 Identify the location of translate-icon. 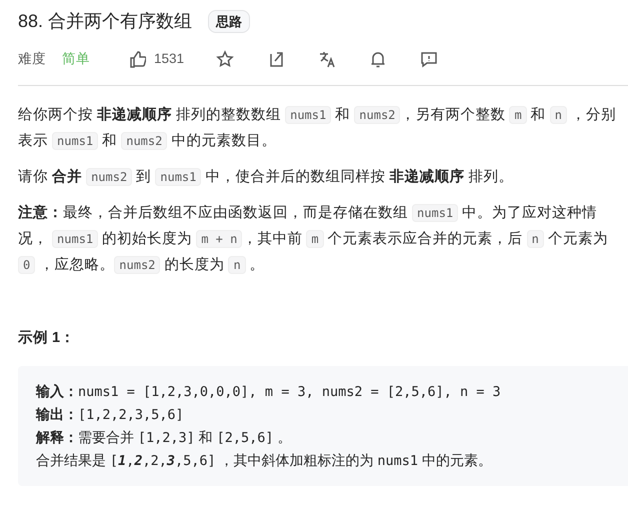
(327, 59).